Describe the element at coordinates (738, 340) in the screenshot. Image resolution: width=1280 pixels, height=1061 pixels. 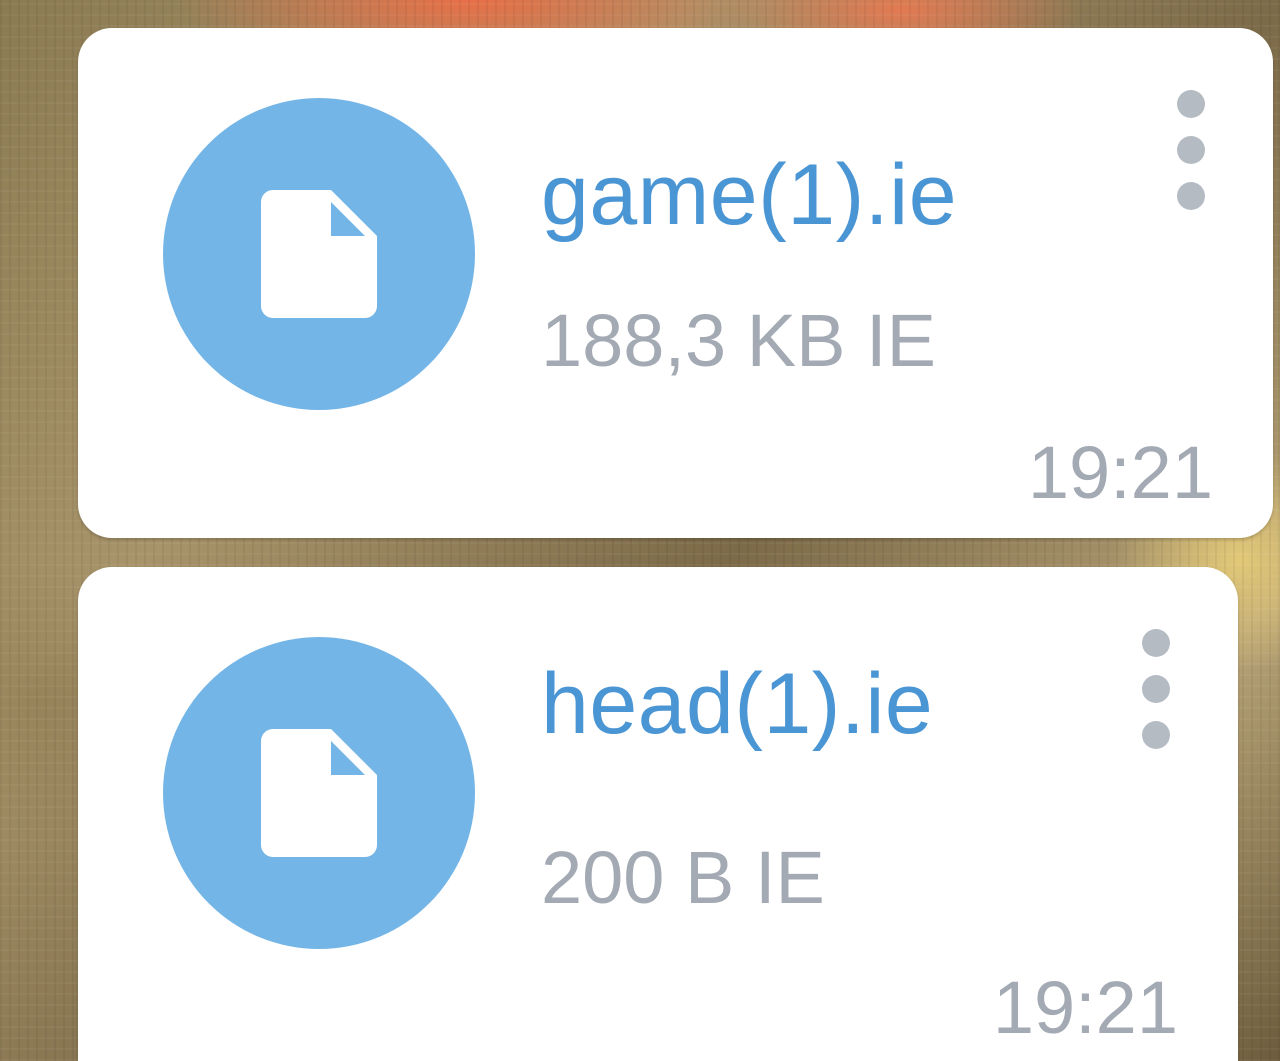
I see `file-size-type: 188,3 KB IE` at that location.